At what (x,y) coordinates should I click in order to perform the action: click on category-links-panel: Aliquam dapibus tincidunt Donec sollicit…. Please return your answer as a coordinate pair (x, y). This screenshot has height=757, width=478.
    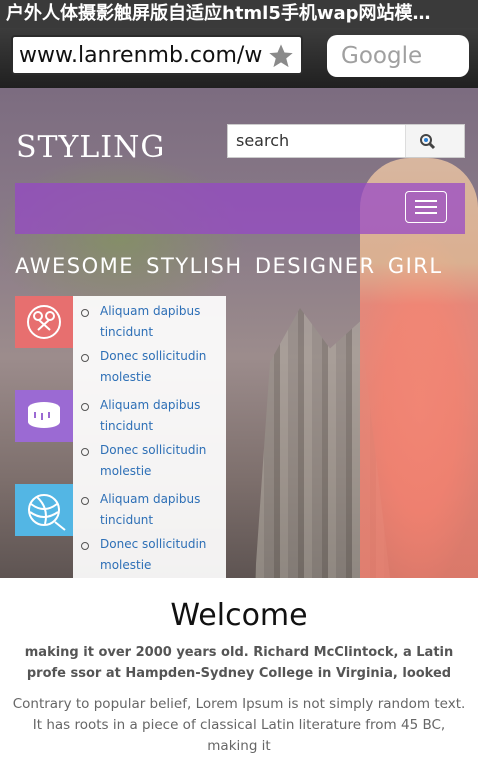
    Looking at the image, I should click on (149, 437).